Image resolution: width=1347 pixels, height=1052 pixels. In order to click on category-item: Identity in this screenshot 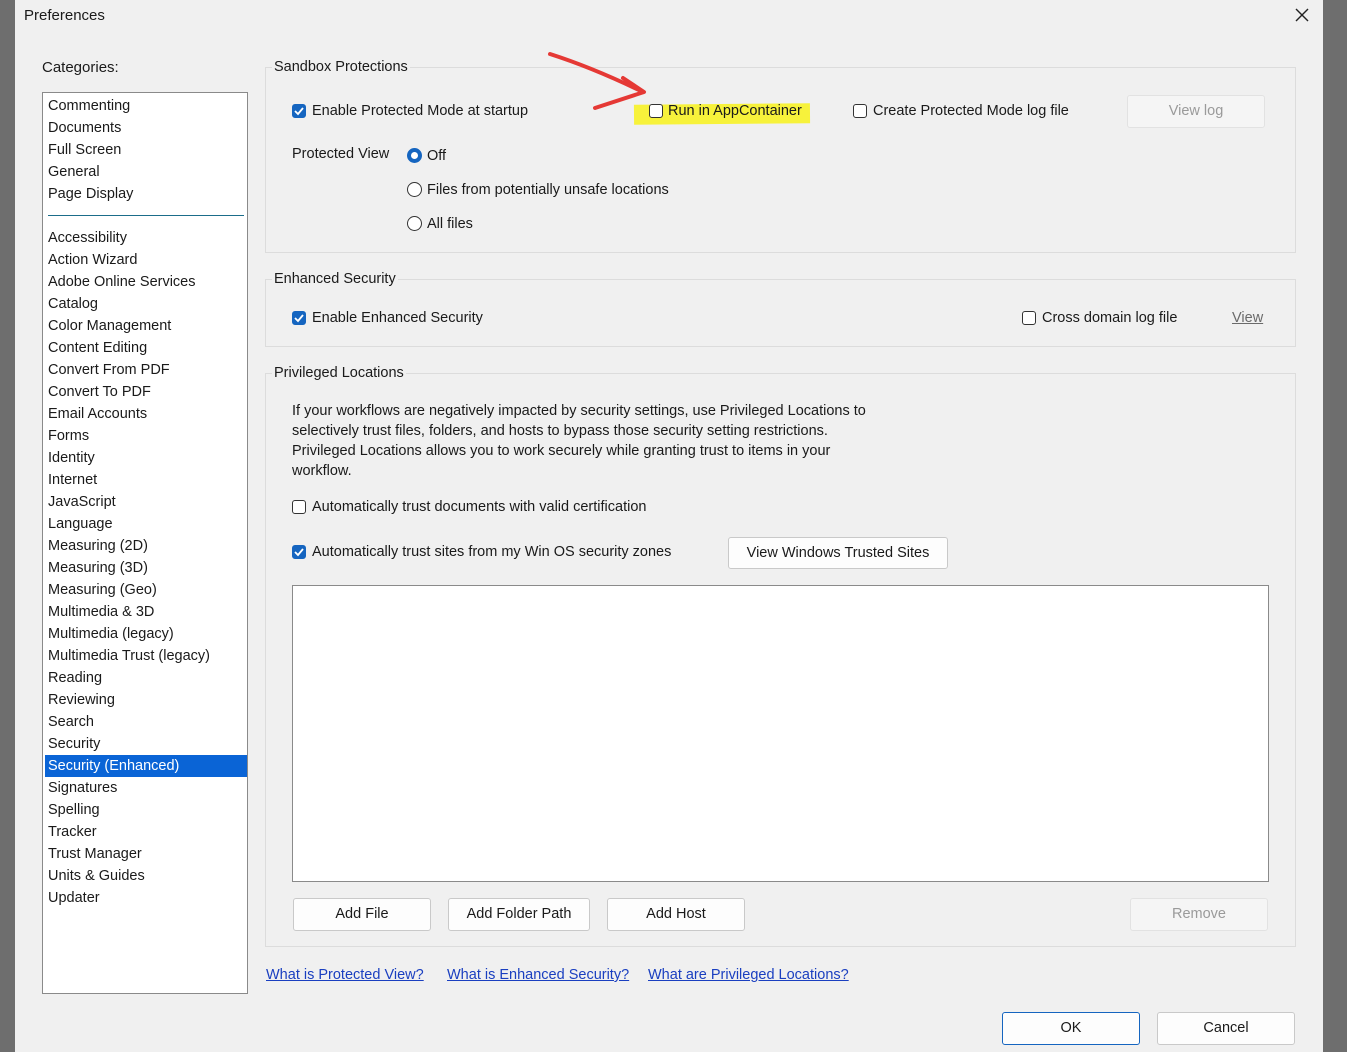, I will do `click(146, 458)`.